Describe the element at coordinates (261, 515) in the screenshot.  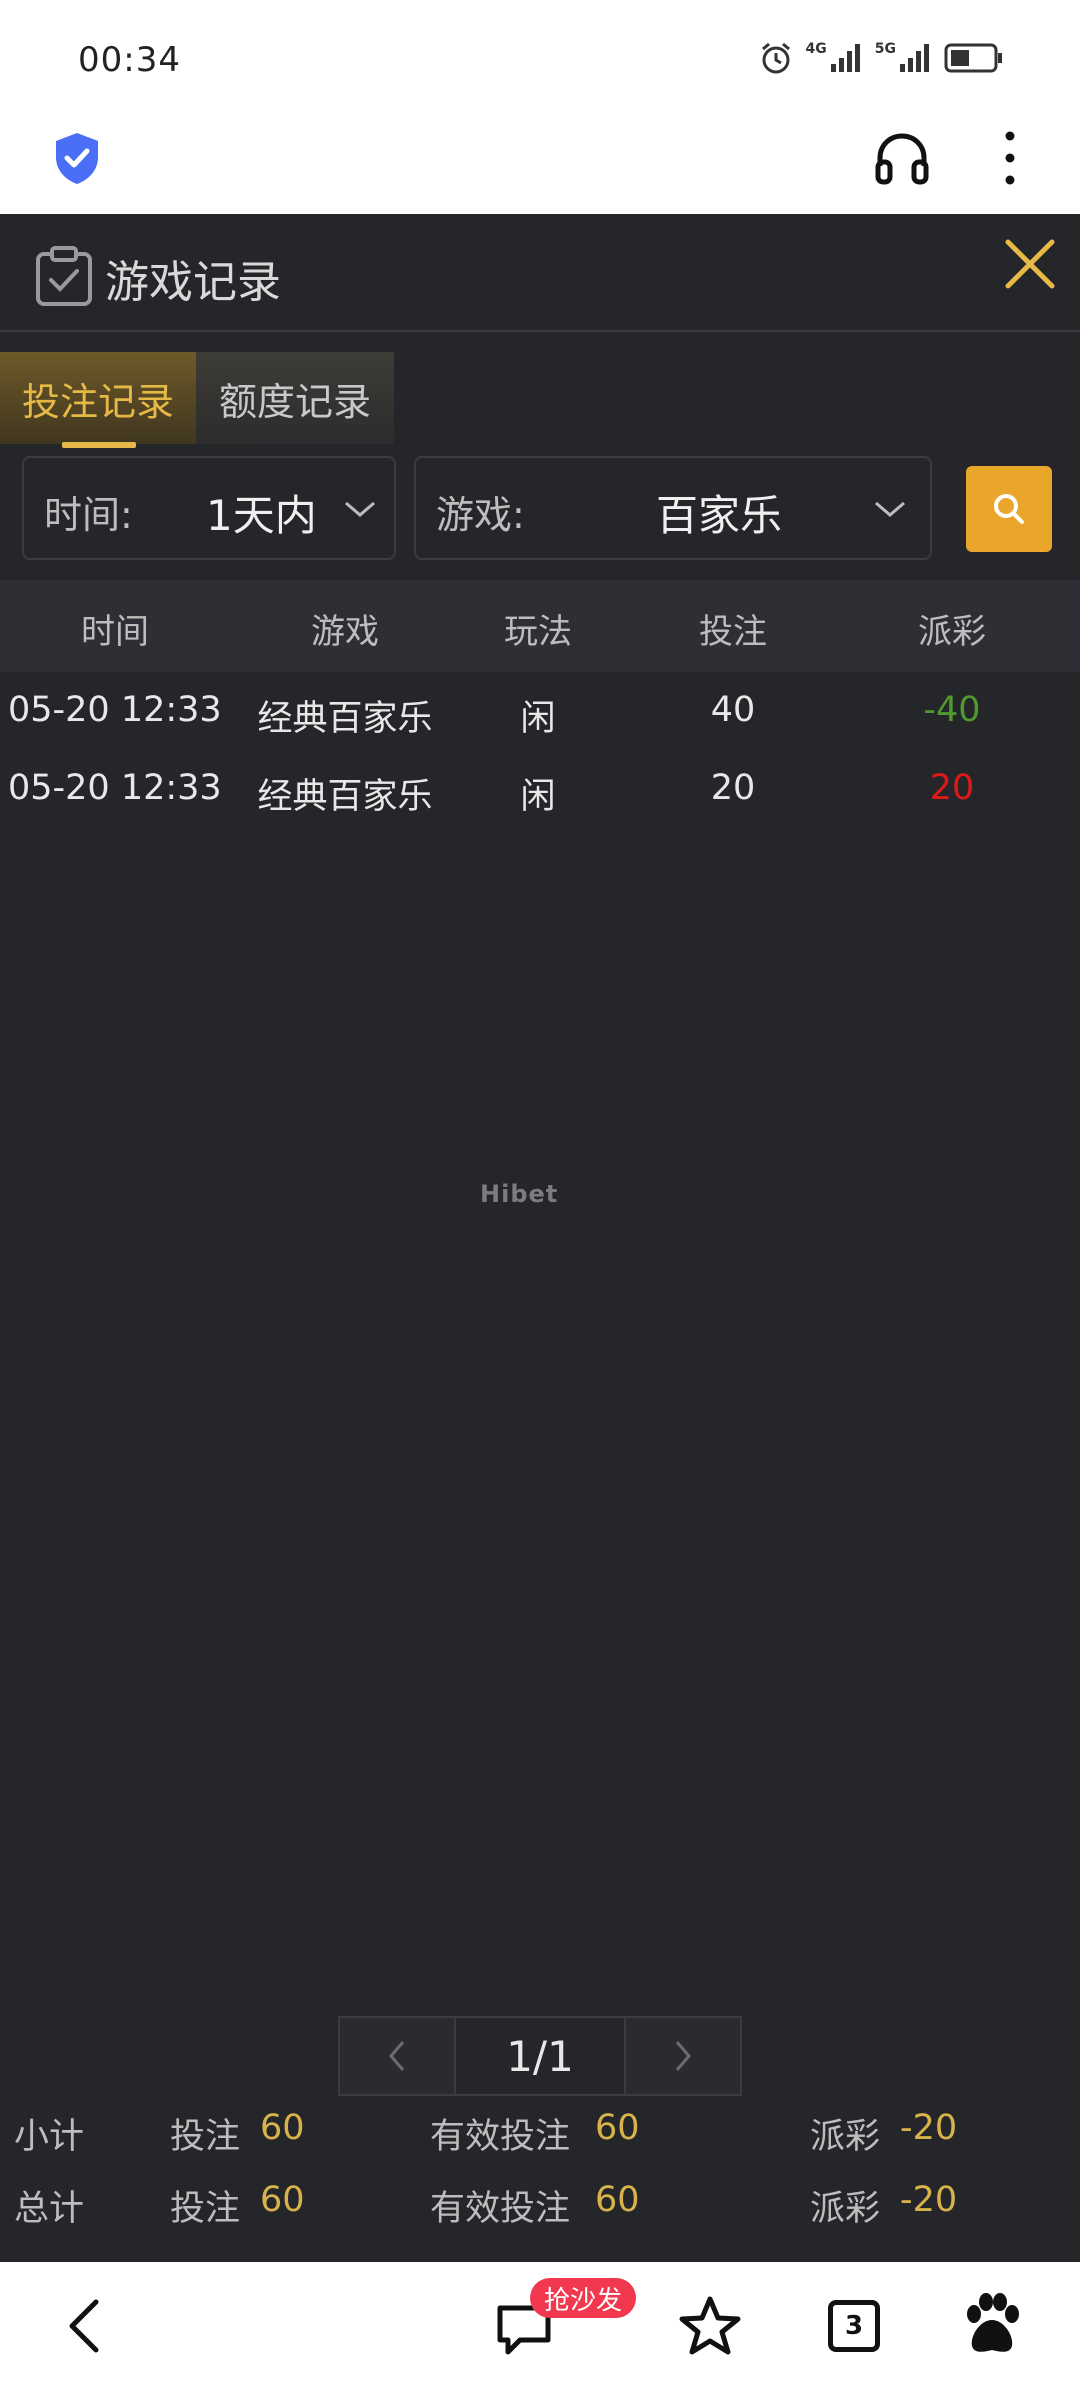
I see `time-filter-value: 1天内` at that location.